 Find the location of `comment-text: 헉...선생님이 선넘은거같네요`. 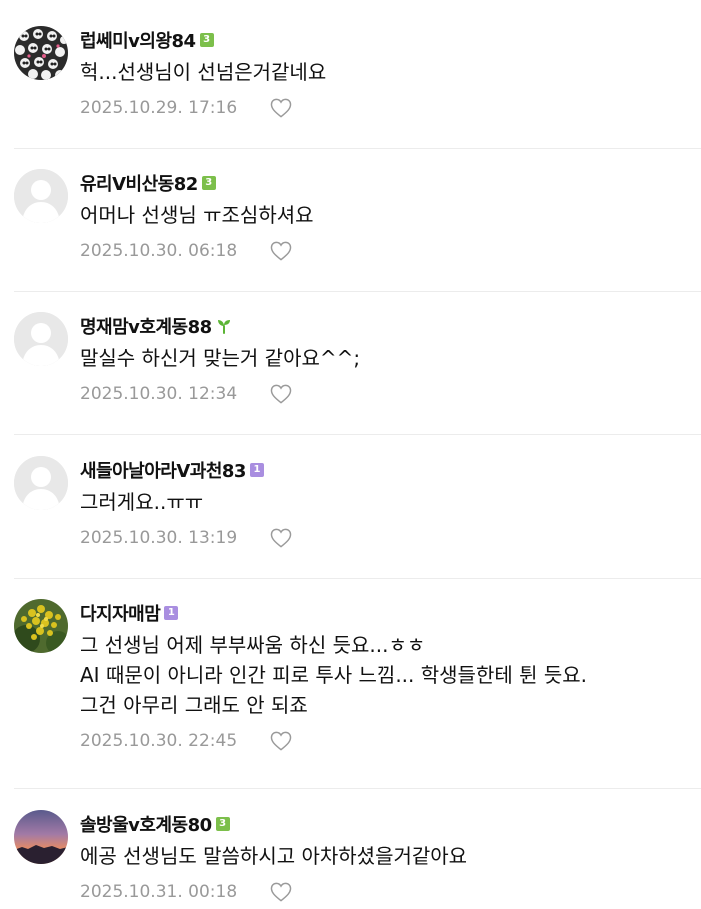

comment-text: 헉...선생님이 선넘은거같네요 is located at coordinates (203, 72).